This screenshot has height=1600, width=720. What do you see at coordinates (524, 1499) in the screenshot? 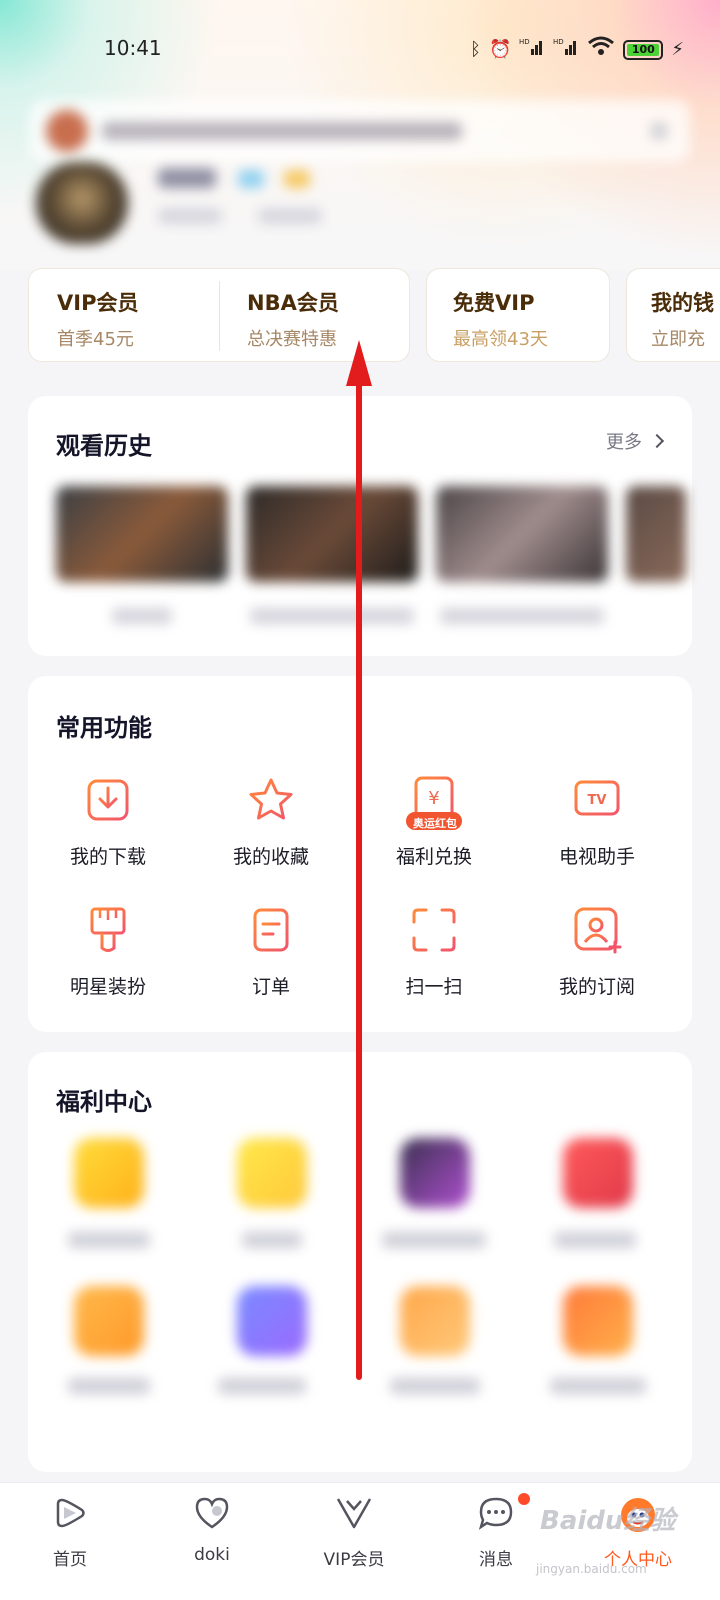
I see `unread-dot` at bounding box center [524, 1499].